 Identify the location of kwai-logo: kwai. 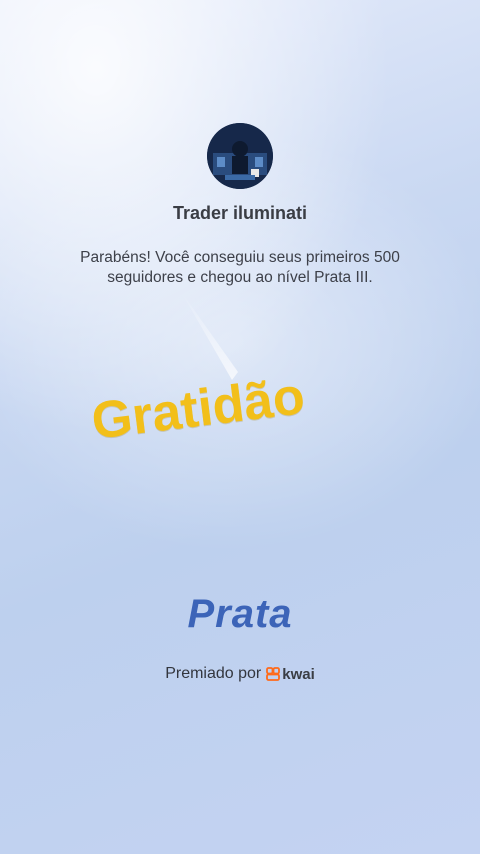
(290, 674).